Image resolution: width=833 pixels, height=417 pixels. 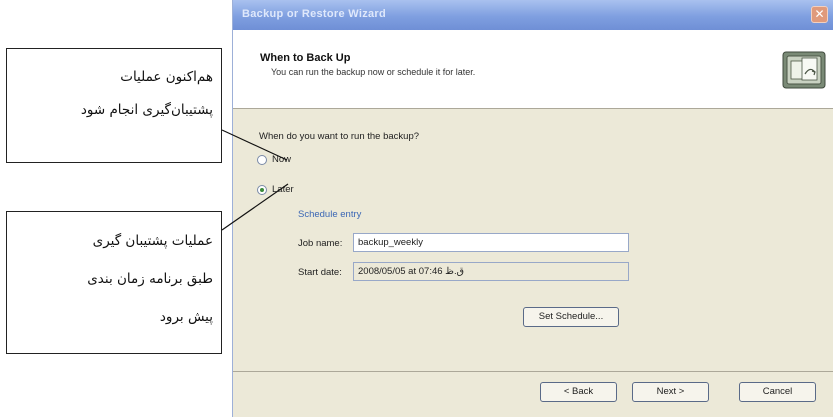 What do you see at coordinates (166, 77) in the screenshot?
I see `now-callout-line-1: هم‌اکنون عملیات` at bounding box center [166, 77].